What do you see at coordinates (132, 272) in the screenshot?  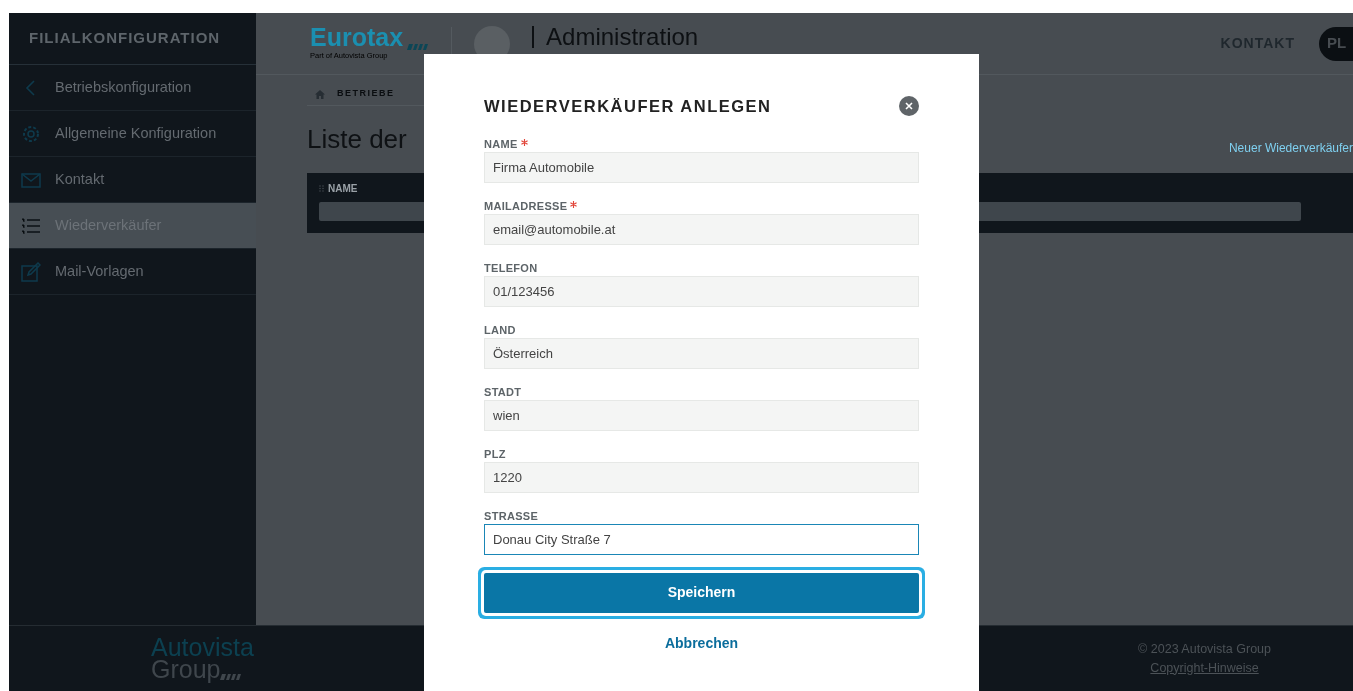 I see `sidebar-item: Mail-Vorlagen` at bounding box center [132, 272].